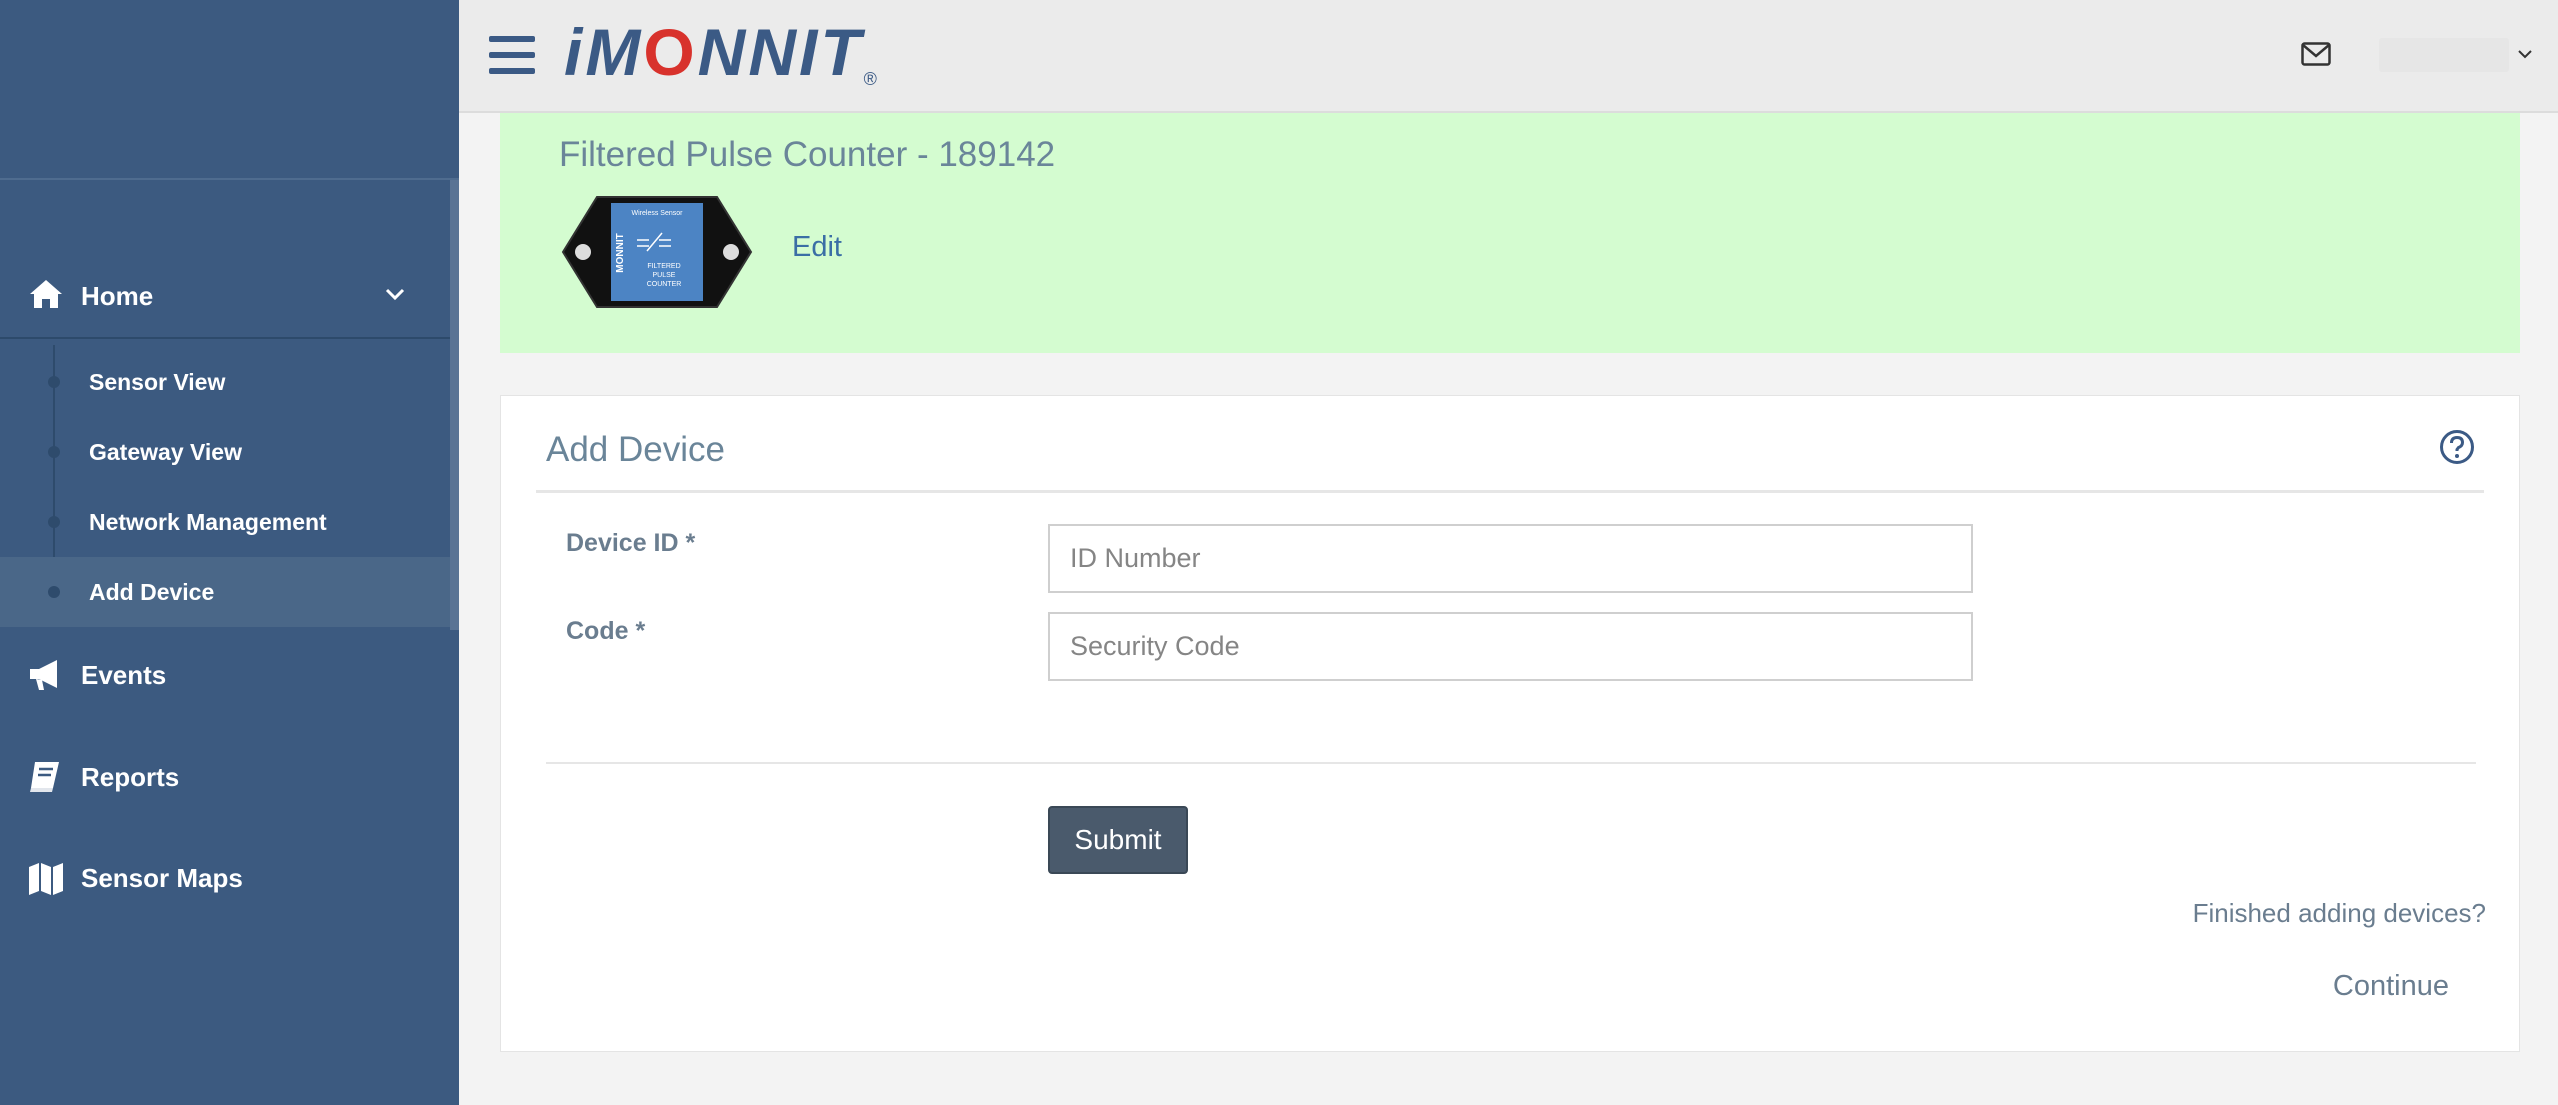 Image resolution: width=2558 pixels, height=1105 pixels. What do you see at coordinates (44, 777) in the screenshot?
I see `book-icon` at bounding box center [44, 777].